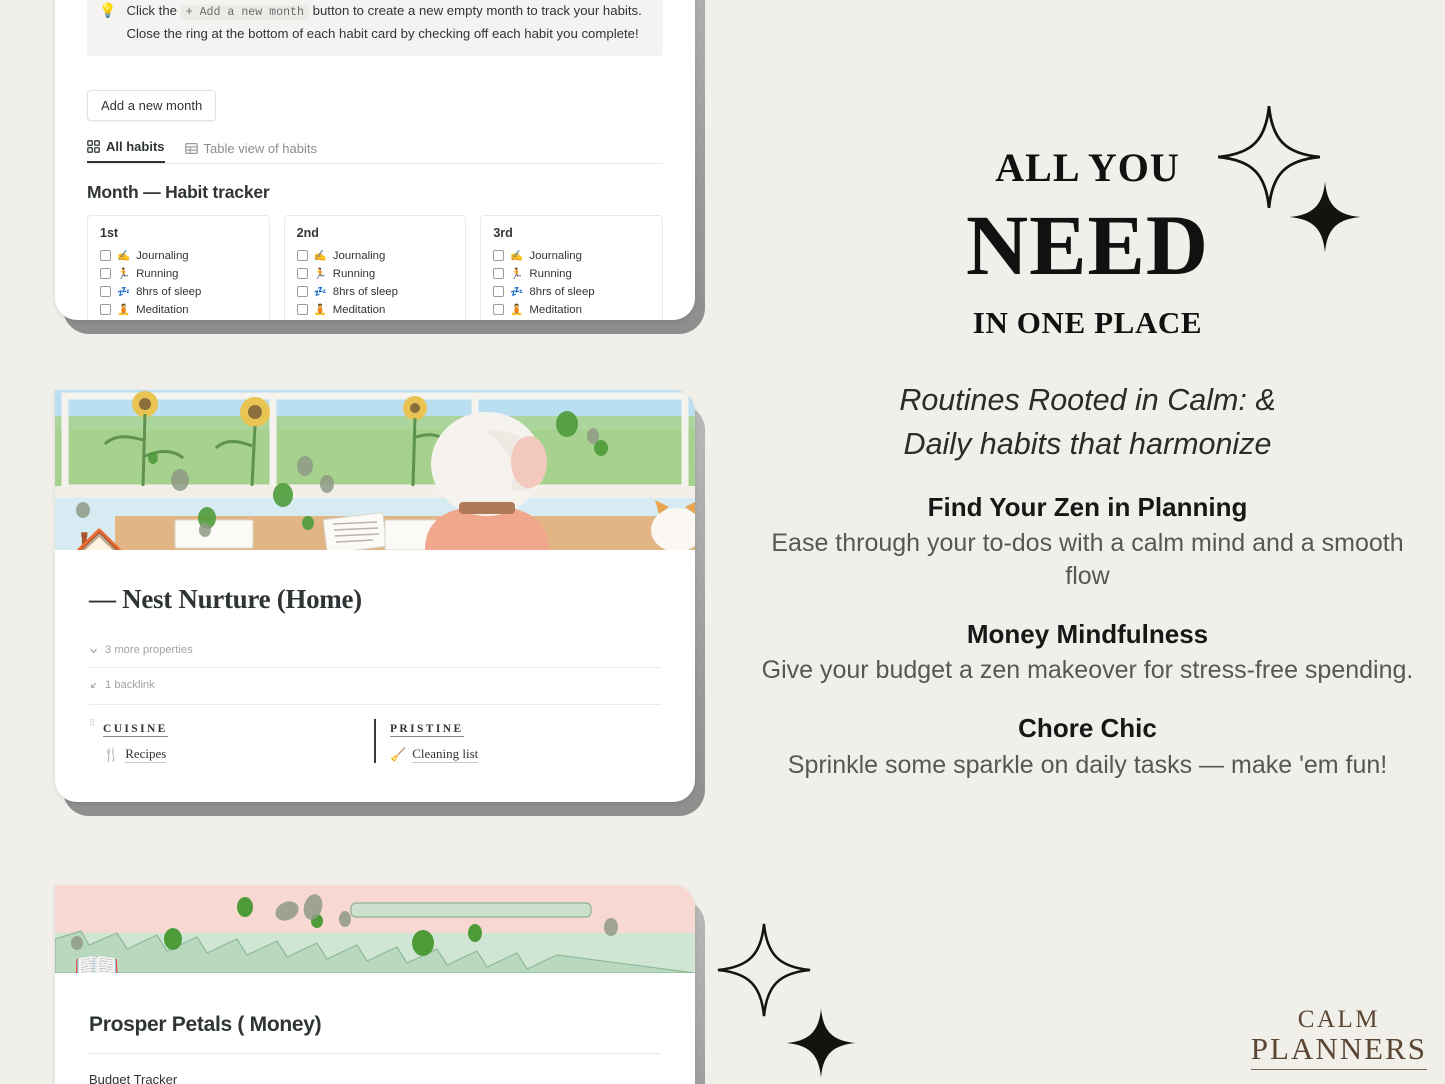 Image resolution: width=1445 pixels, height=1084 pixels. I want to click on cover-art, so click(375, 929).